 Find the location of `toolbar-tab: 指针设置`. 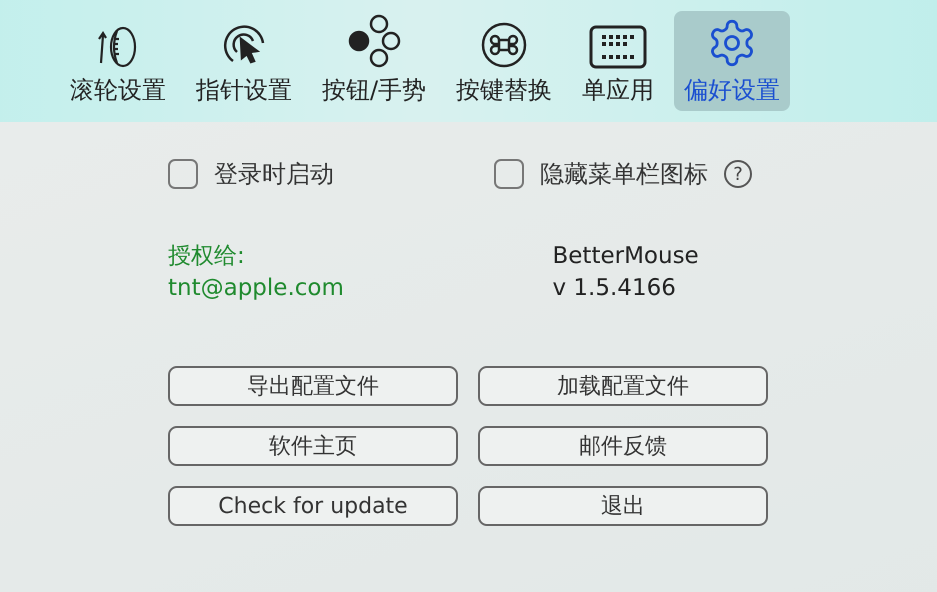

toolbar-tab: 指针设置 is located at coordinates (244, 61).